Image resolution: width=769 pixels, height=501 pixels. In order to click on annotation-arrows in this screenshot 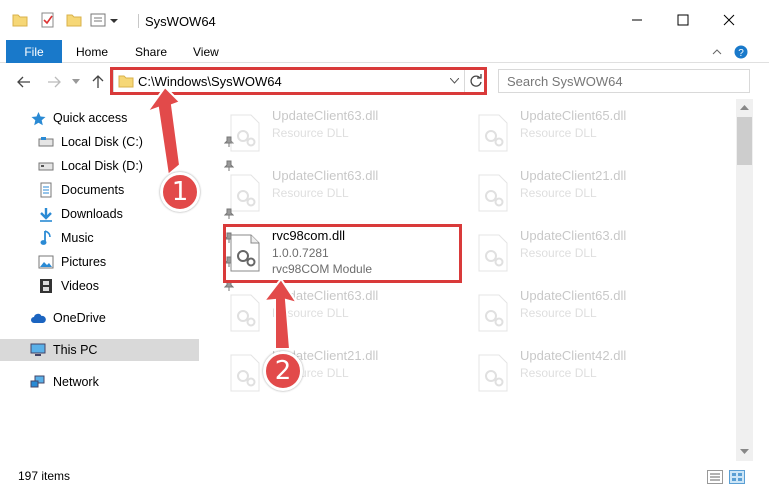, I will do `click(222, 217)`.